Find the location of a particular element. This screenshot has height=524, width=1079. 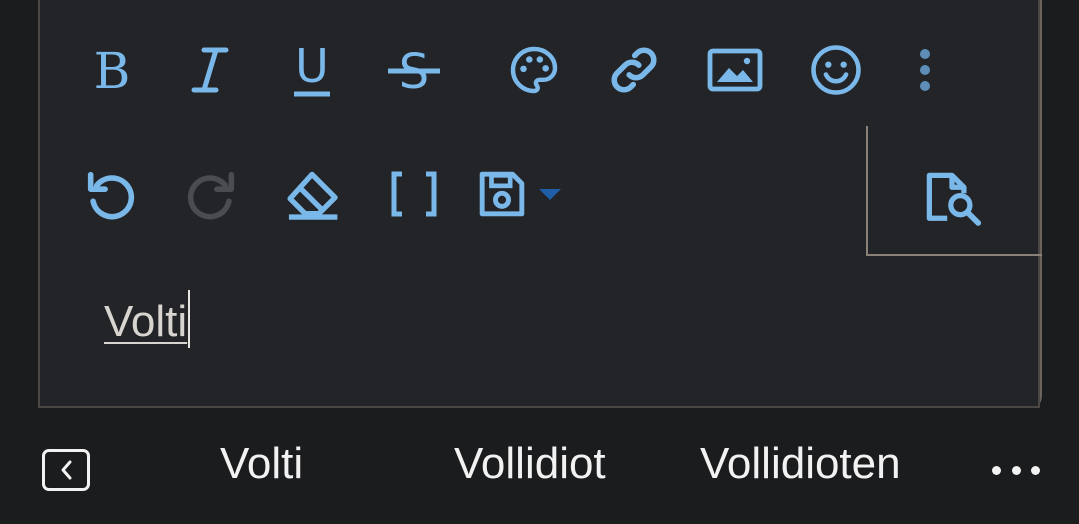

suggestion-2: Vollidiot is located at coordinates (530, 464).